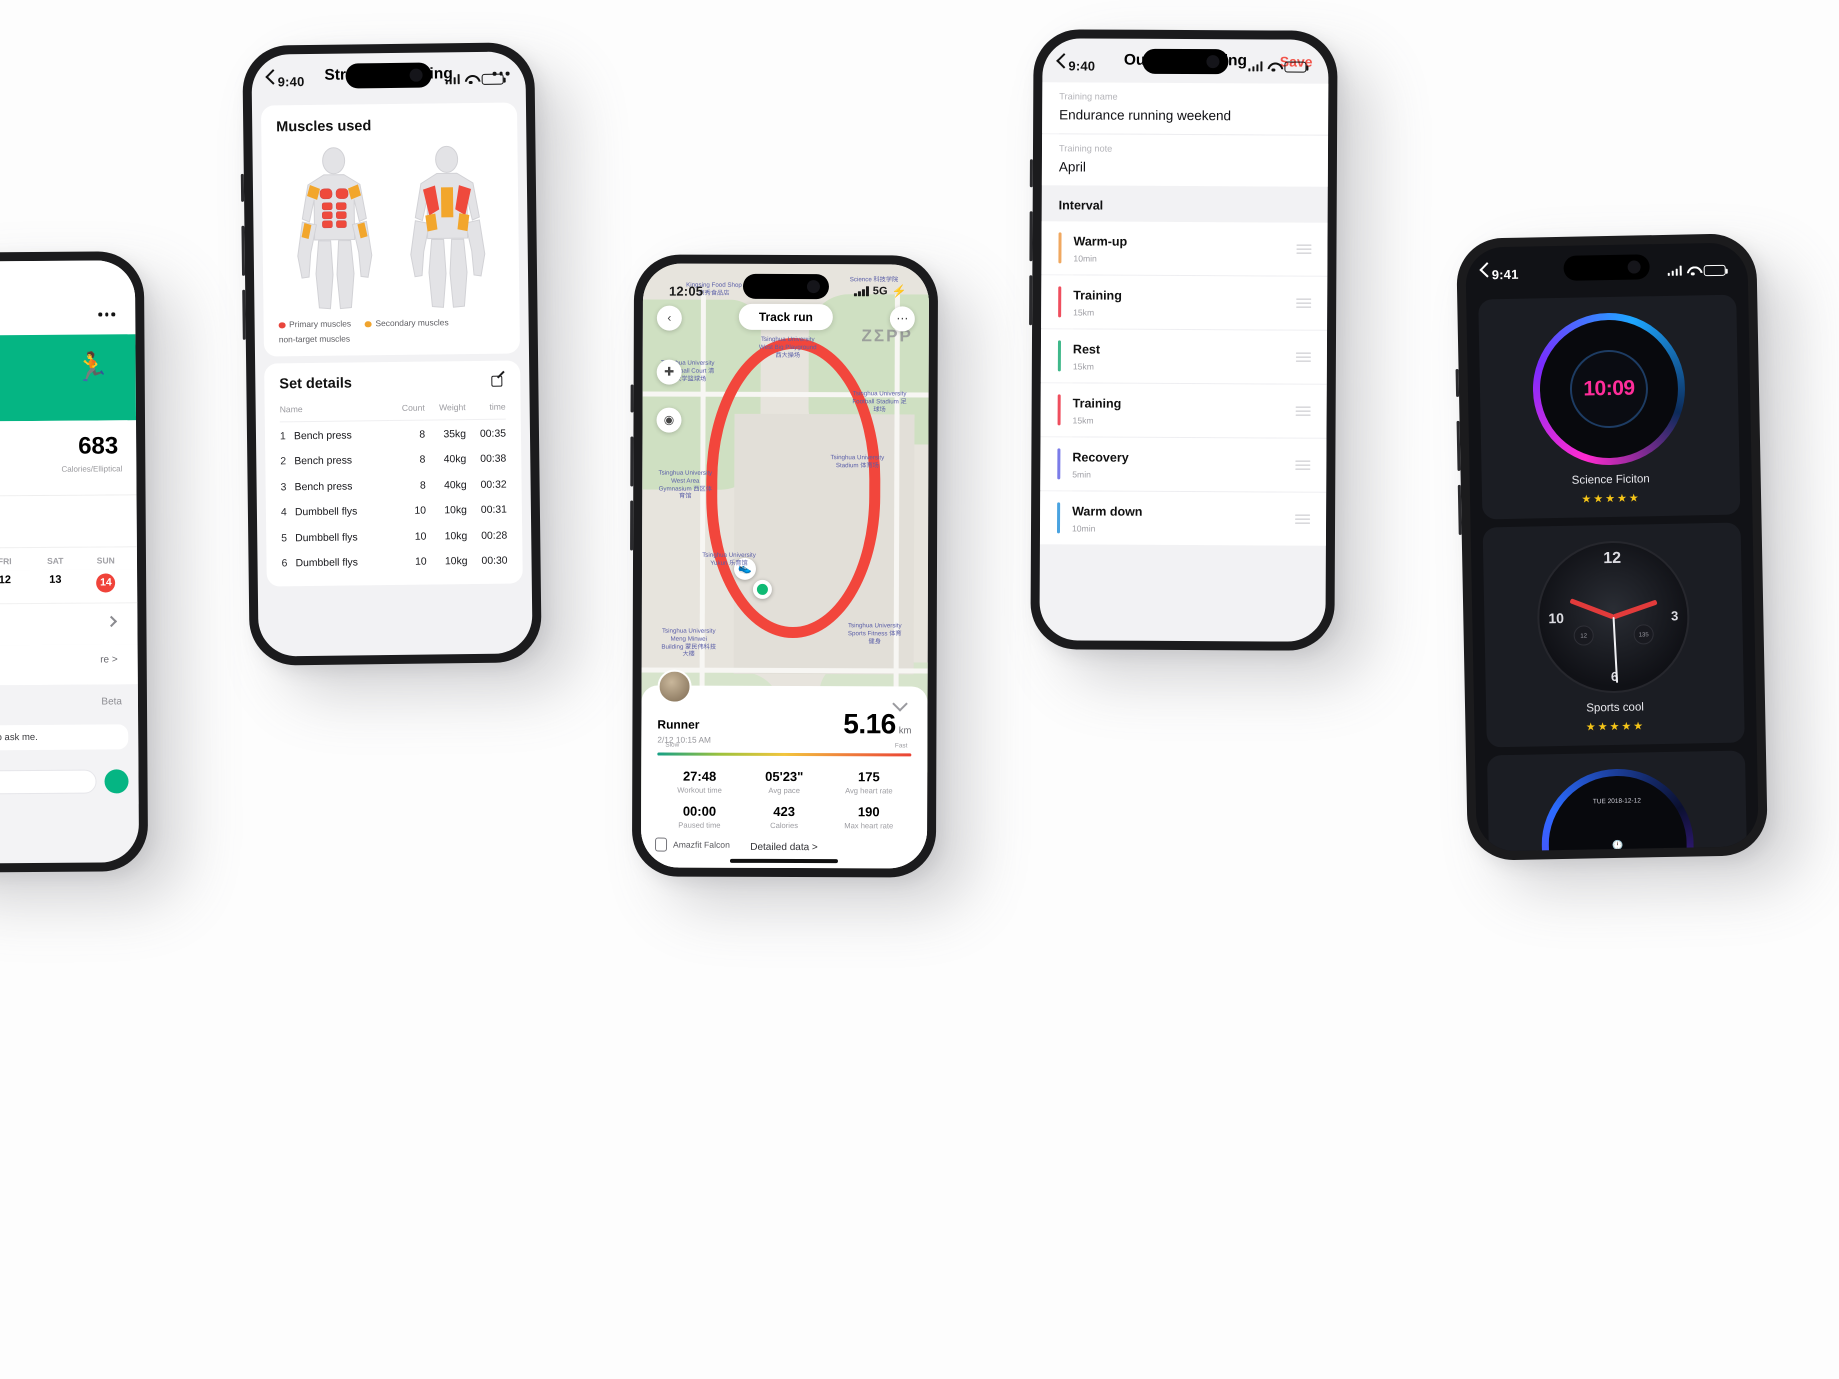  I want to click on interval-text-block: Warm down 10min, so click(1107, 517).